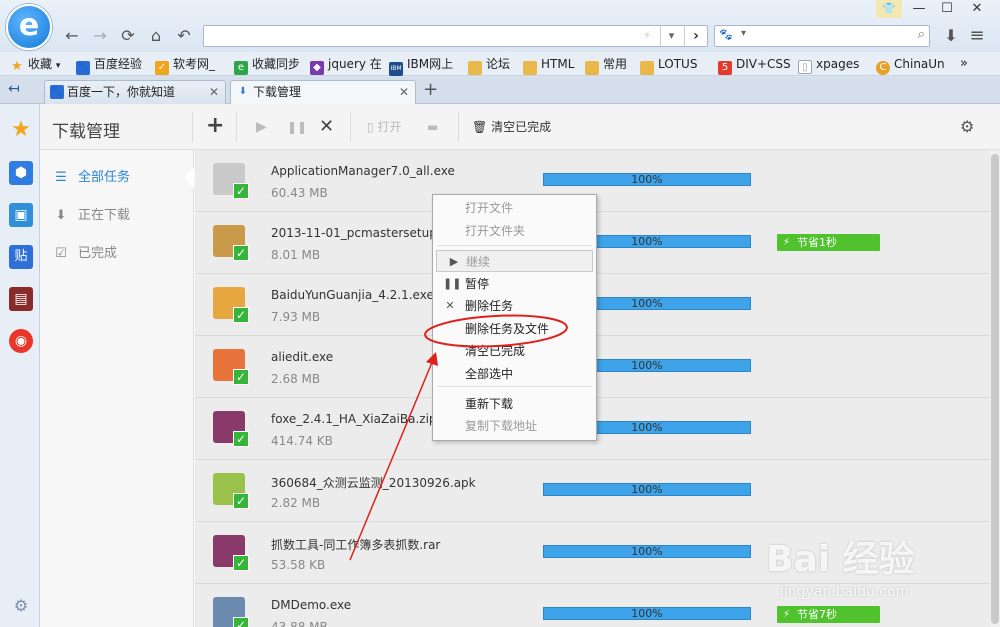 The height and width of the screenshot is (627, 1000). What do you see at coordinates (743, 33) in the screenshot?
I see `search-engine-dropdown-icon: ▾` at bounding box center [743, 33].